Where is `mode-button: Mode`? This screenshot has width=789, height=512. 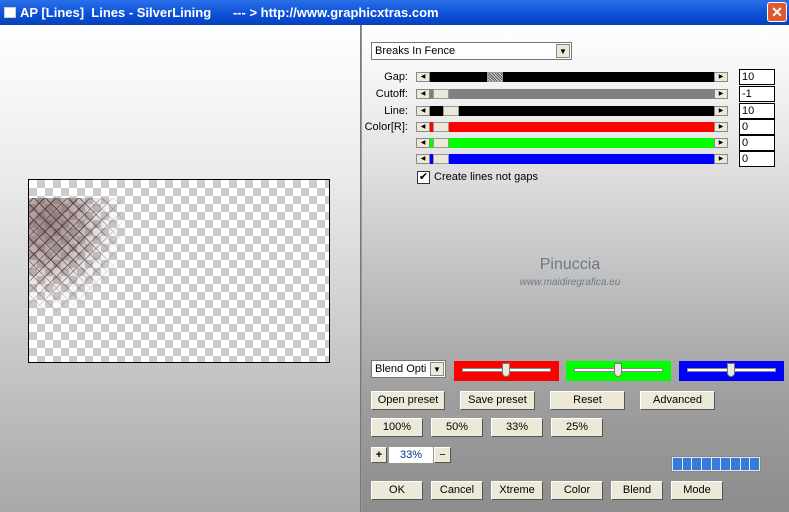 mode-button: Mode is located at coordinates (697, 490).